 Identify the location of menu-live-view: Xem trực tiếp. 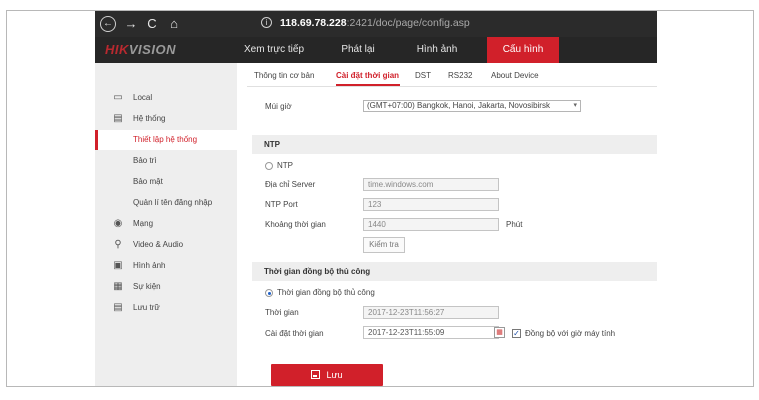
(274, 50).